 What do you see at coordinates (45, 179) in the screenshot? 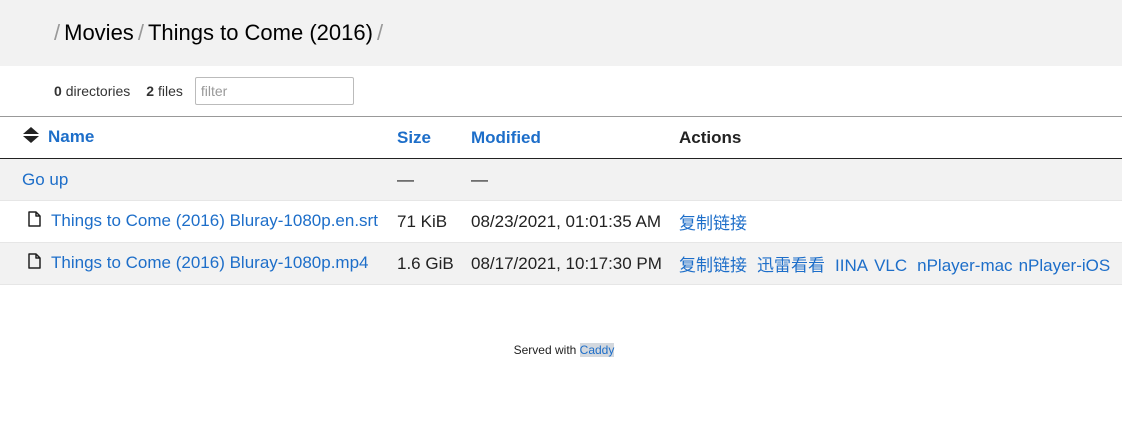
I see `go-up-link: Go up` at bounding box center [45, 179].